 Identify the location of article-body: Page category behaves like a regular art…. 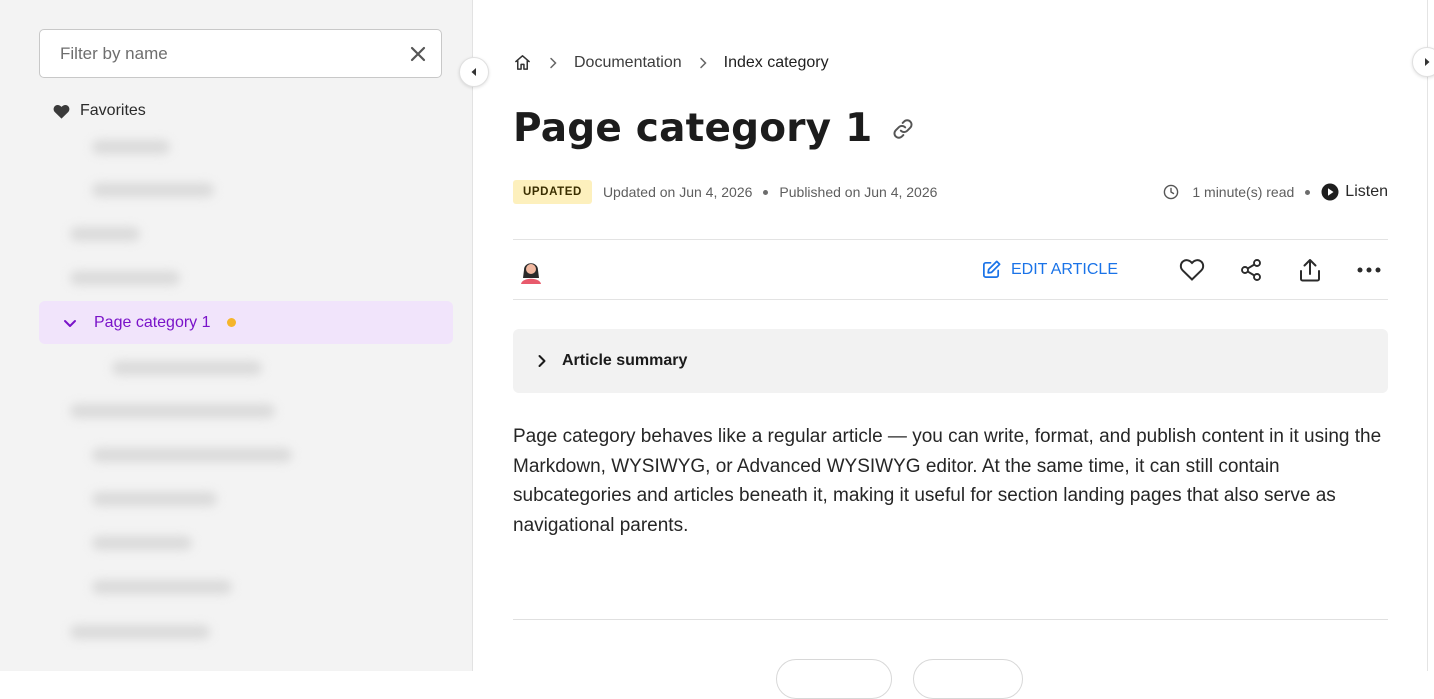
(947, 481).